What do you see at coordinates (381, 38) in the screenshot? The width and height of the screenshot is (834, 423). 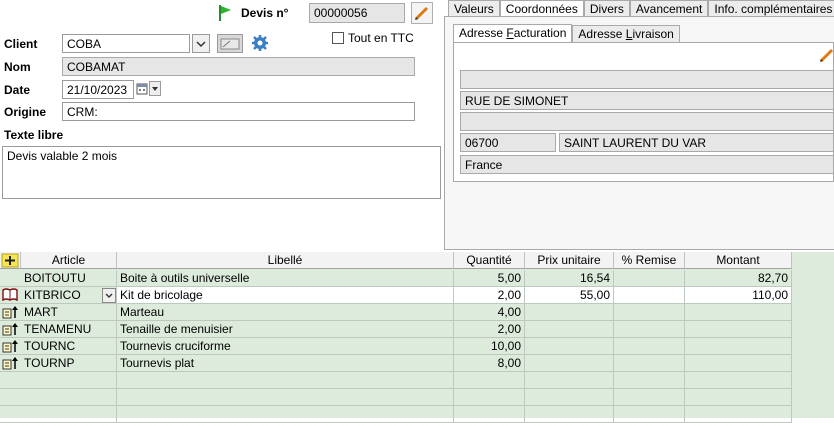 I see `ttc-label: Tout en TTC` at bounding box center [381, 38].